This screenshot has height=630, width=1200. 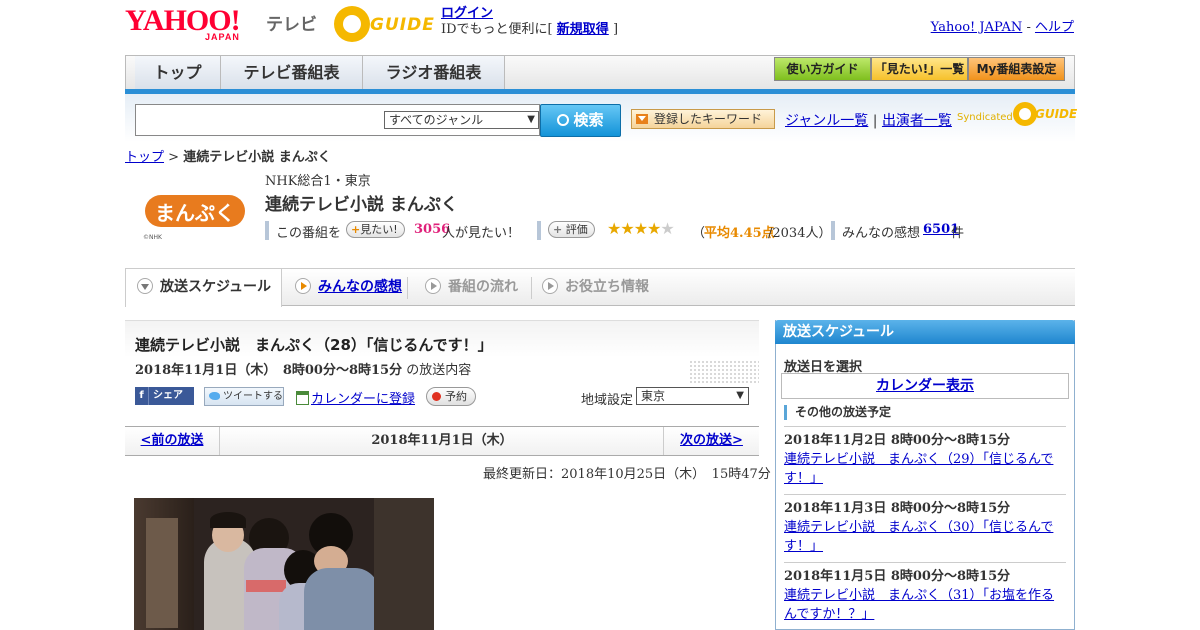 I want to click on prev-episode-link: <前の放送, so click(x=172, y=440).